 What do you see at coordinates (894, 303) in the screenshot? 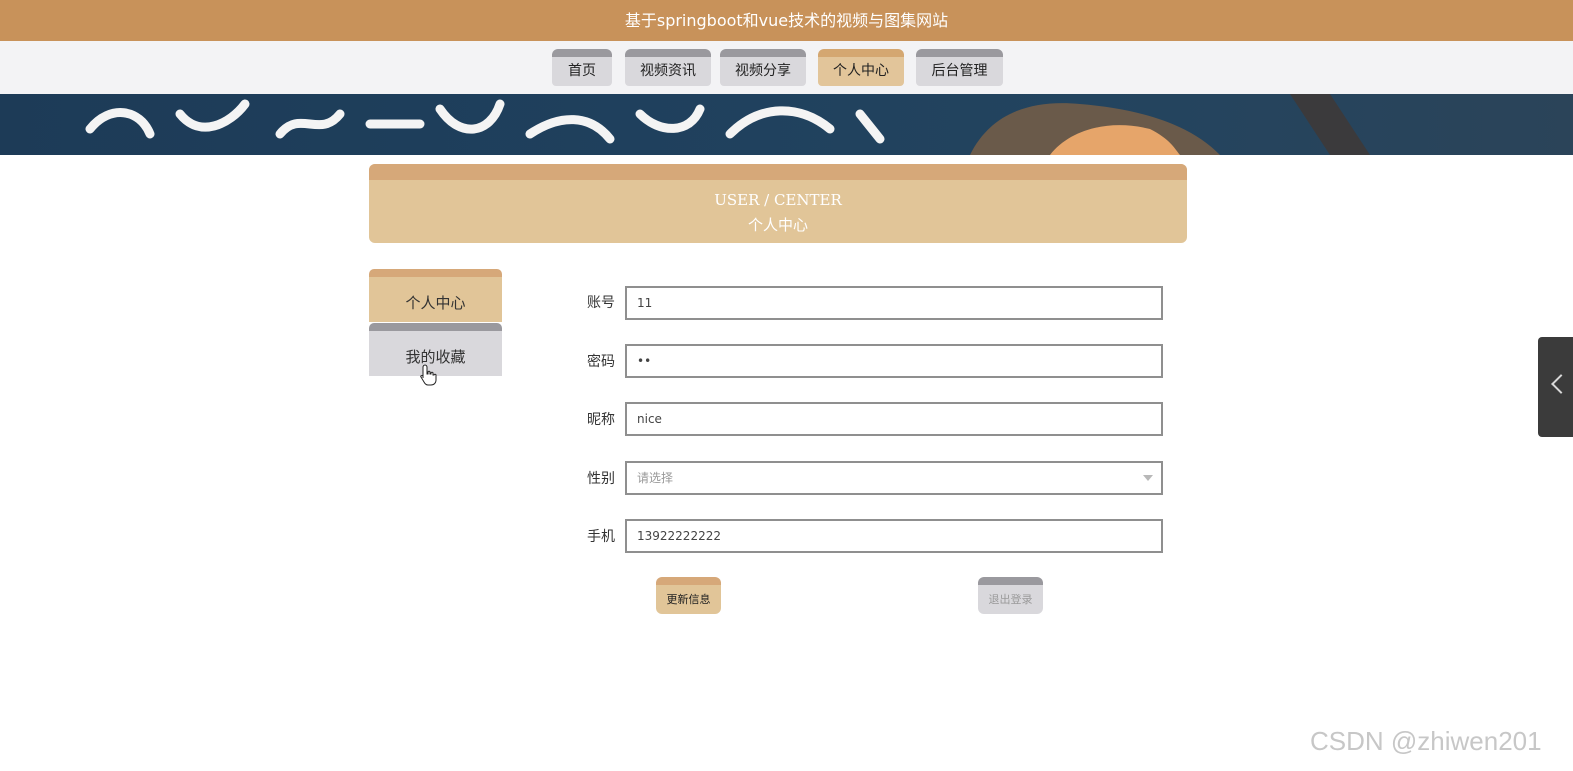
I see `account-input: 11` at bounding box center [894, 303].